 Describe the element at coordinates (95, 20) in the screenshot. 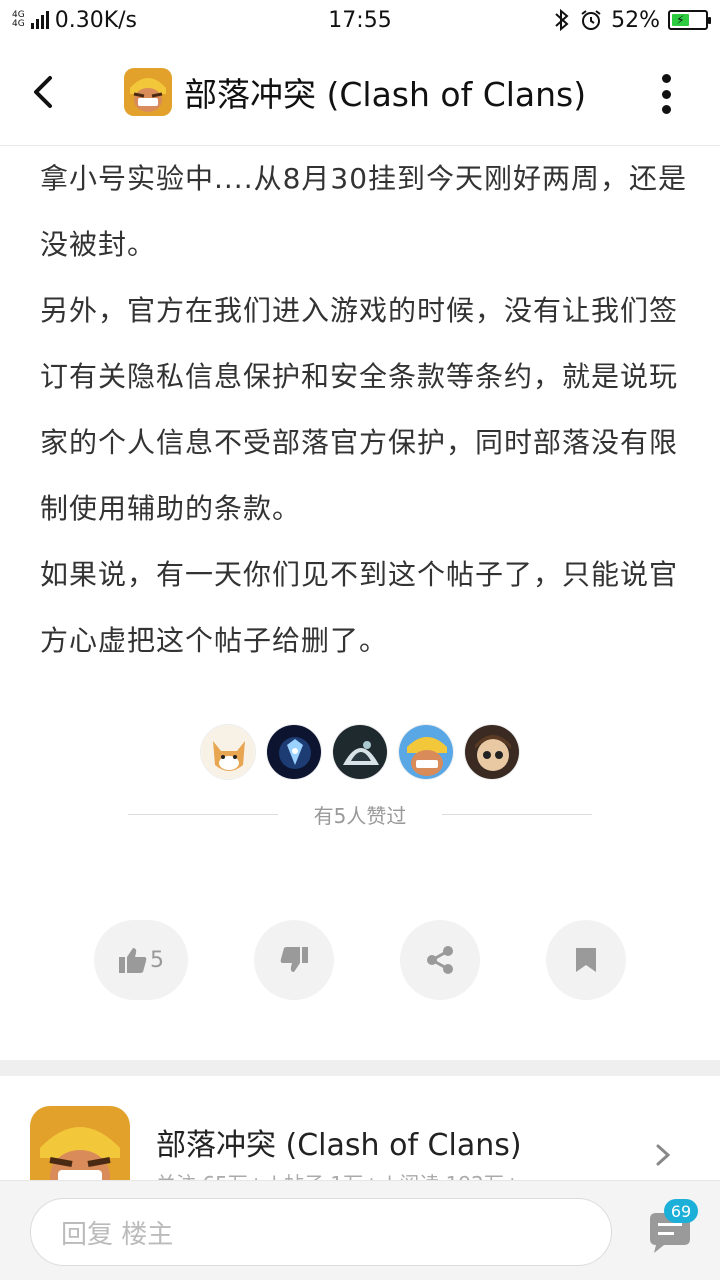

I see `network-speed: 0.30K/s` at that location.